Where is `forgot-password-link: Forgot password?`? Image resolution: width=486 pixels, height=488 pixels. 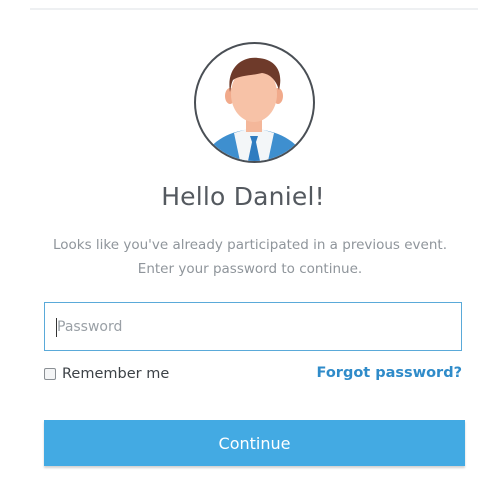
forgot-password-link: Forgot password? is located at coordinates (389, 373).